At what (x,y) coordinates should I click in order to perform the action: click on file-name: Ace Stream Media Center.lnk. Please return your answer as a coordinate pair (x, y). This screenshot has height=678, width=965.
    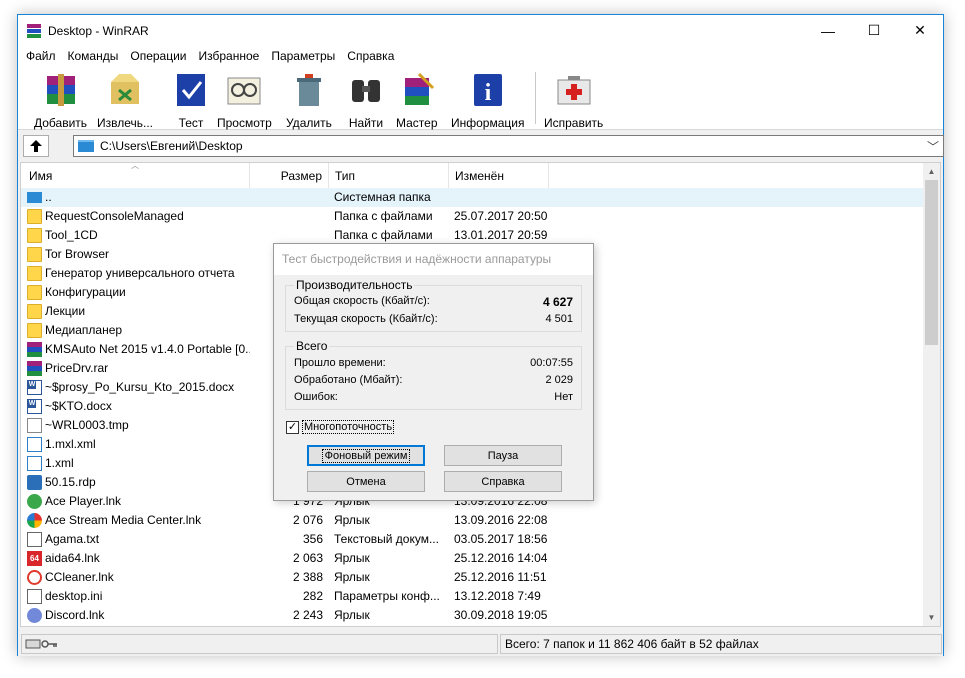
    Looking at the image, I should click on (123, 520).